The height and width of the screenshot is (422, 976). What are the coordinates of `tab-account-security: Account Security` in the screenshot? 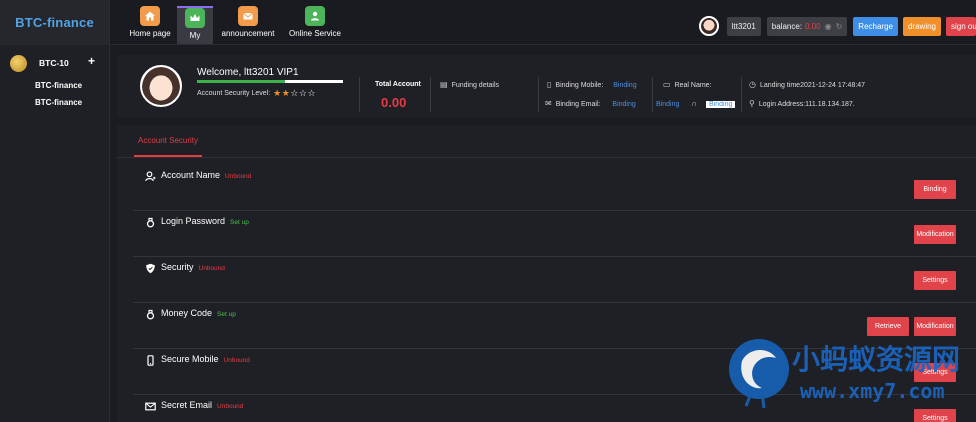 It's located at (168, 141).